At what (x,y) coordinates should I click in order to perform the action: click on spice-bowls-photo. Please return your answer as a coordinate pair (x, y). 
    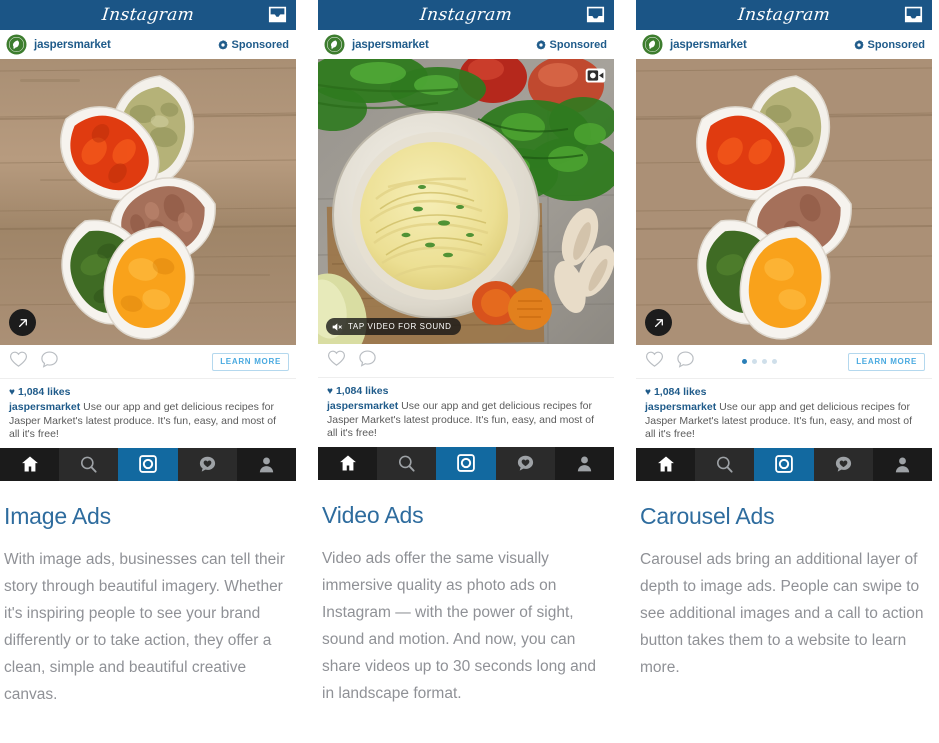
    Looking at the image, I should click on (784, 202).